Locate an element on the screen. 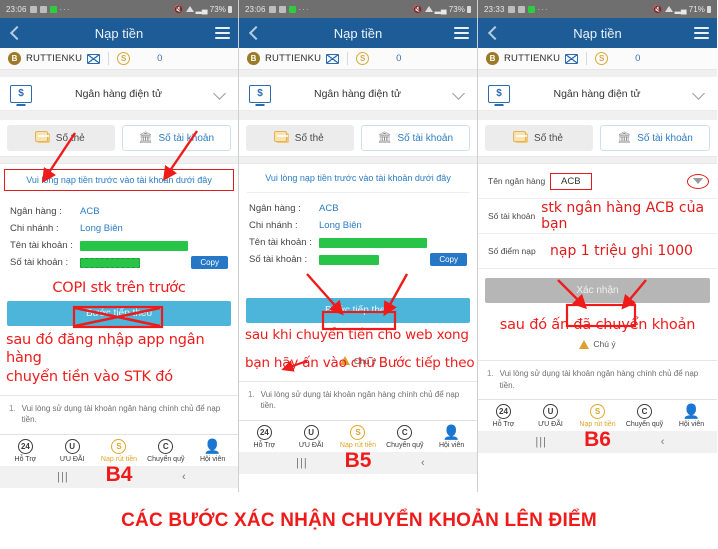 The height and width of the screenshot is (549, 718). form-row-account-number: Số tài khoản stk ngân hàng ACB của bạn is located at coordinates (597, 216).